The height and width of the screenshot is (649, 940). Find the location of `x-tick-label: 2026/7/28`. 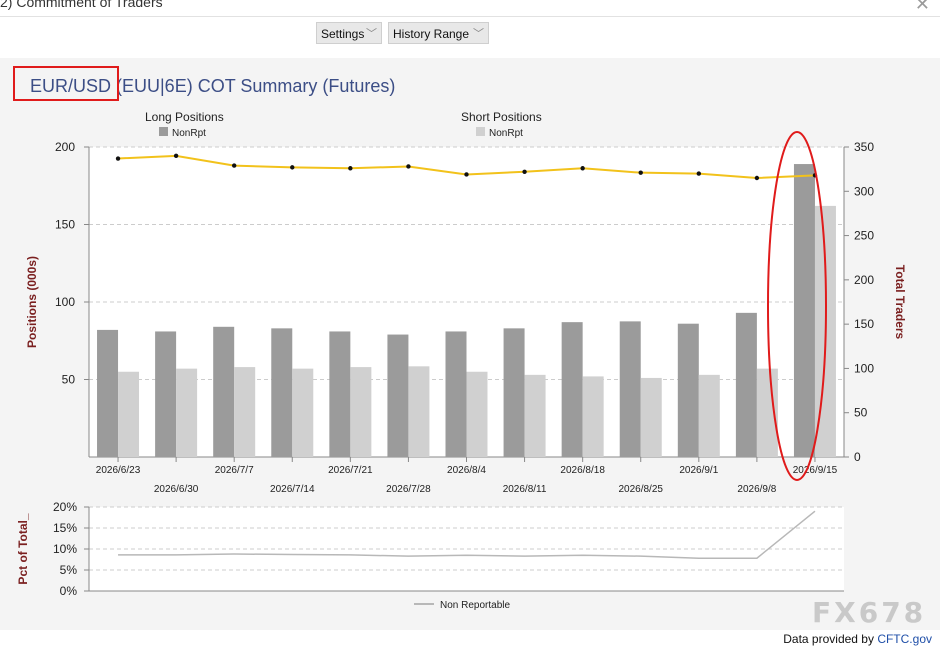

x-tick-label: 2026/7/28 is located at coordinates (408, 489).